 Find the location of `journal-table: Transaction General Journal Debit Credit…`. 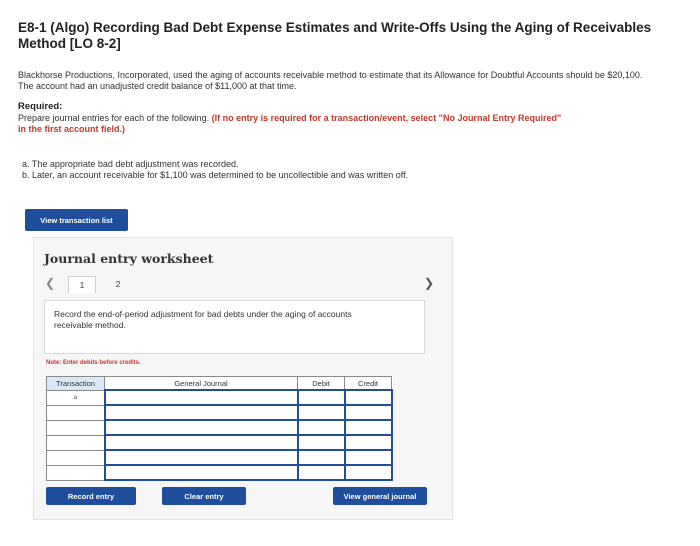

journal-table: Transaction General Journal Debit Credit… is located at coordinates (219, 428).